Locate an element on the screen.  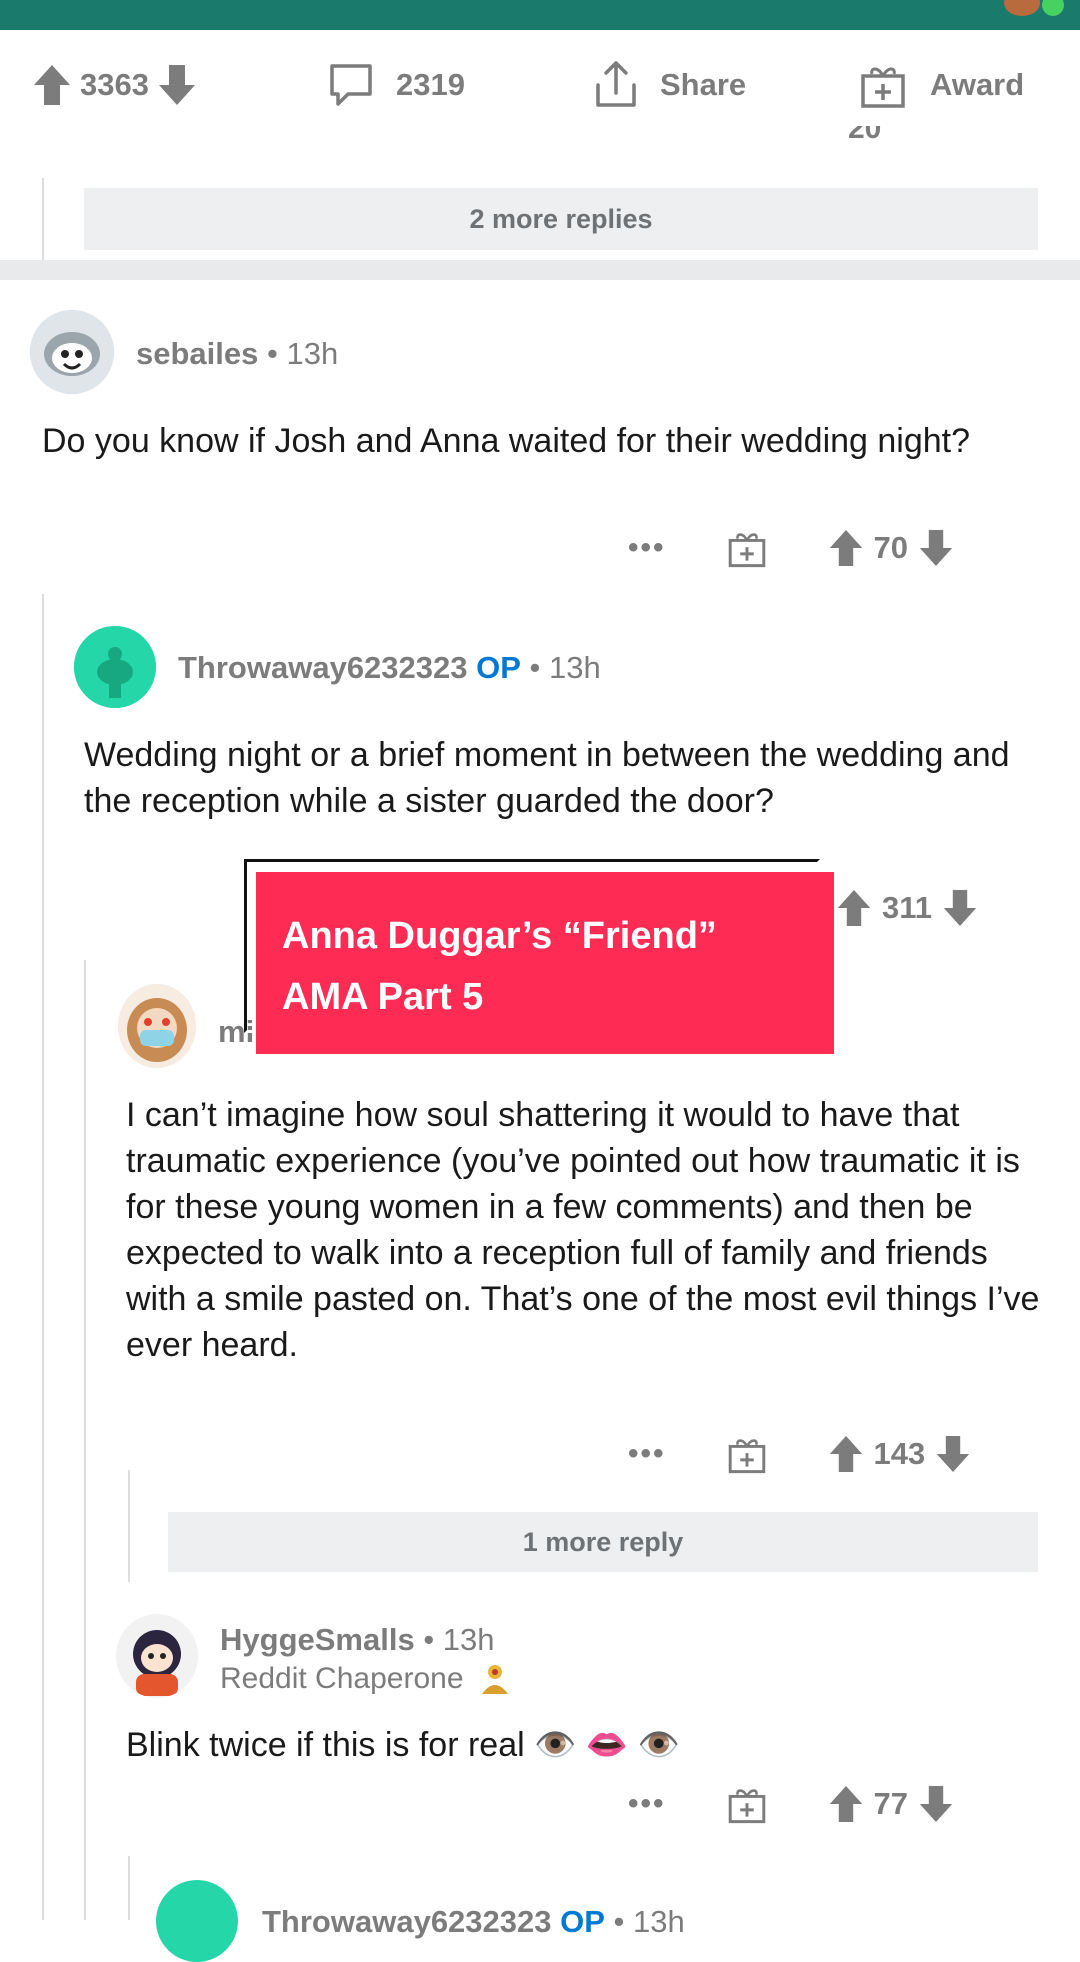
comments-button: 2319 is located at coordinates (399, 85).